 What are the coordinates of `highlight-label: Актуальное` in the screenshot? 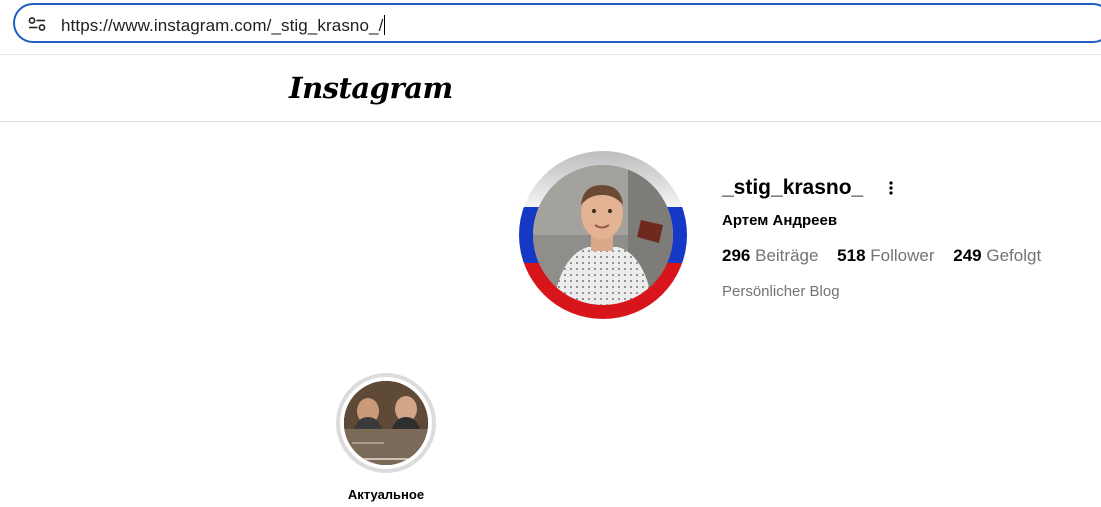 It's located at (386, 494).